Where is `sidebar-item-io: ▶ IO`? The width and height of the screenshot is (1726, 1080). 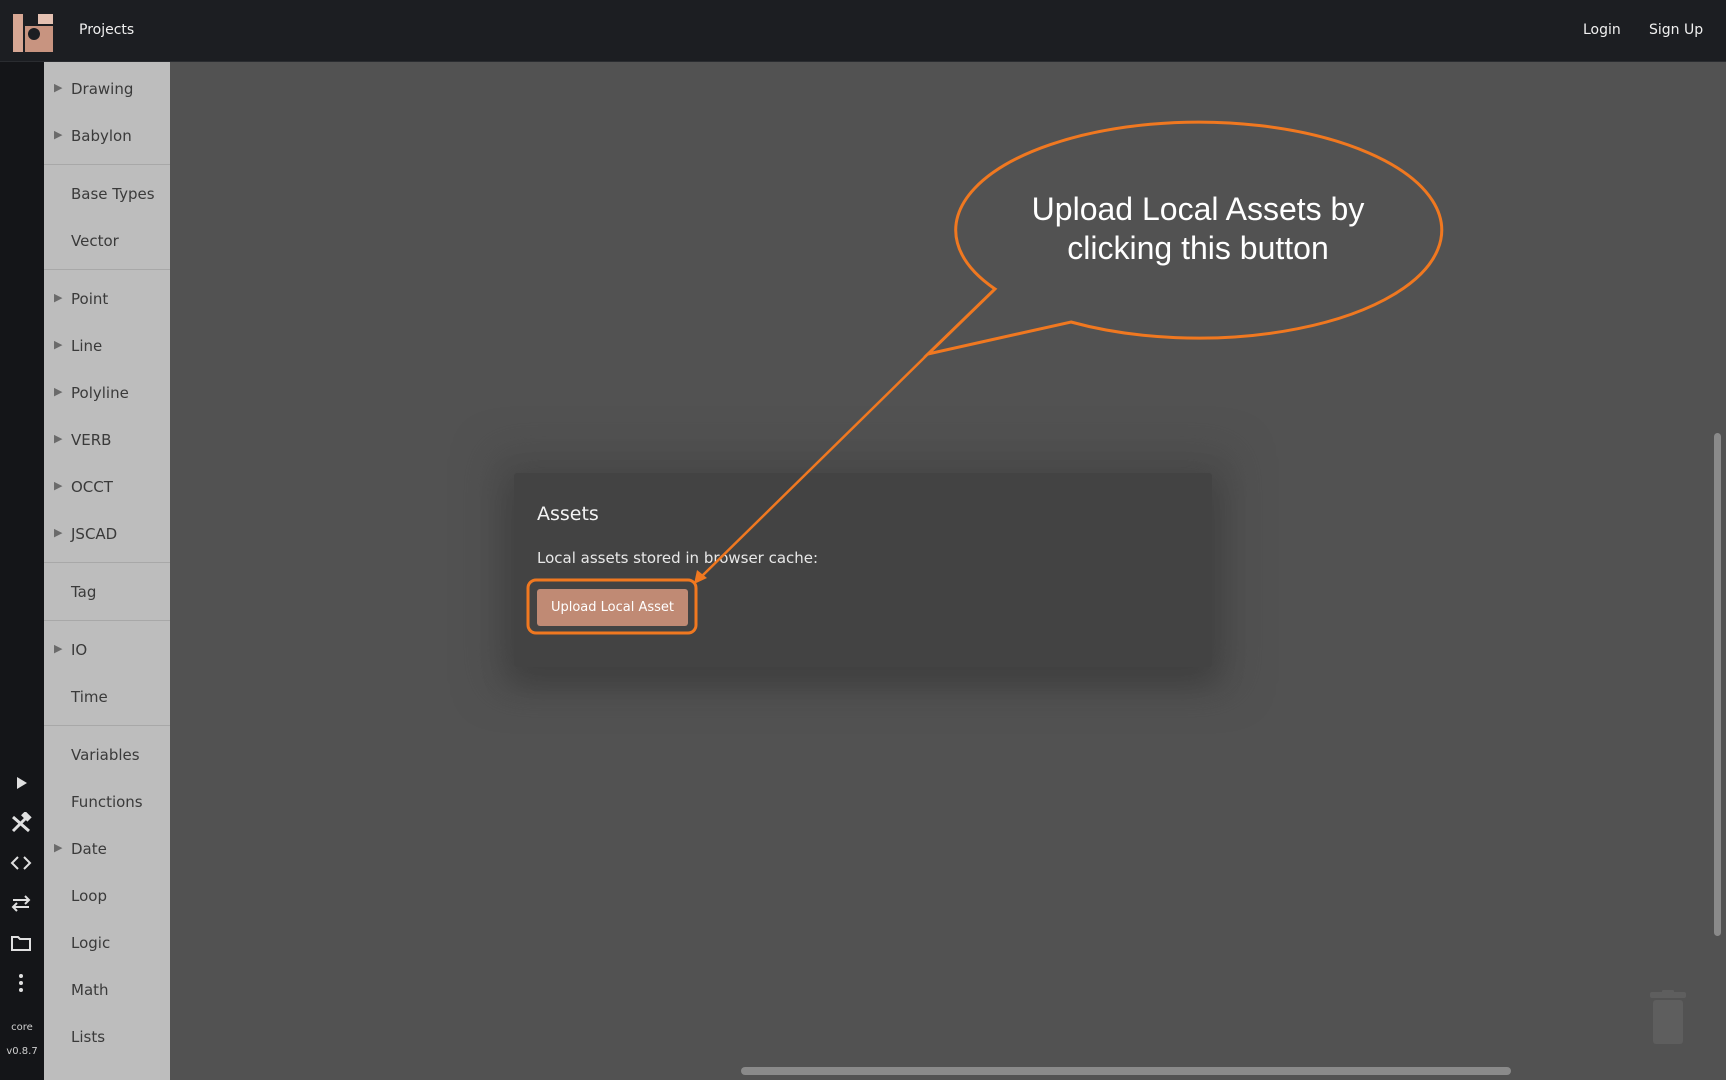 sidebar-item-io: ▶ IO is located at coordinates (107, 654).